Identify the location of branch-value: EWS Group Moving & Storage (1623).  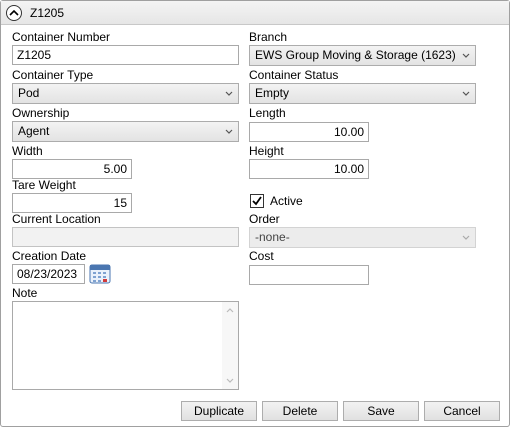
(355, 55).